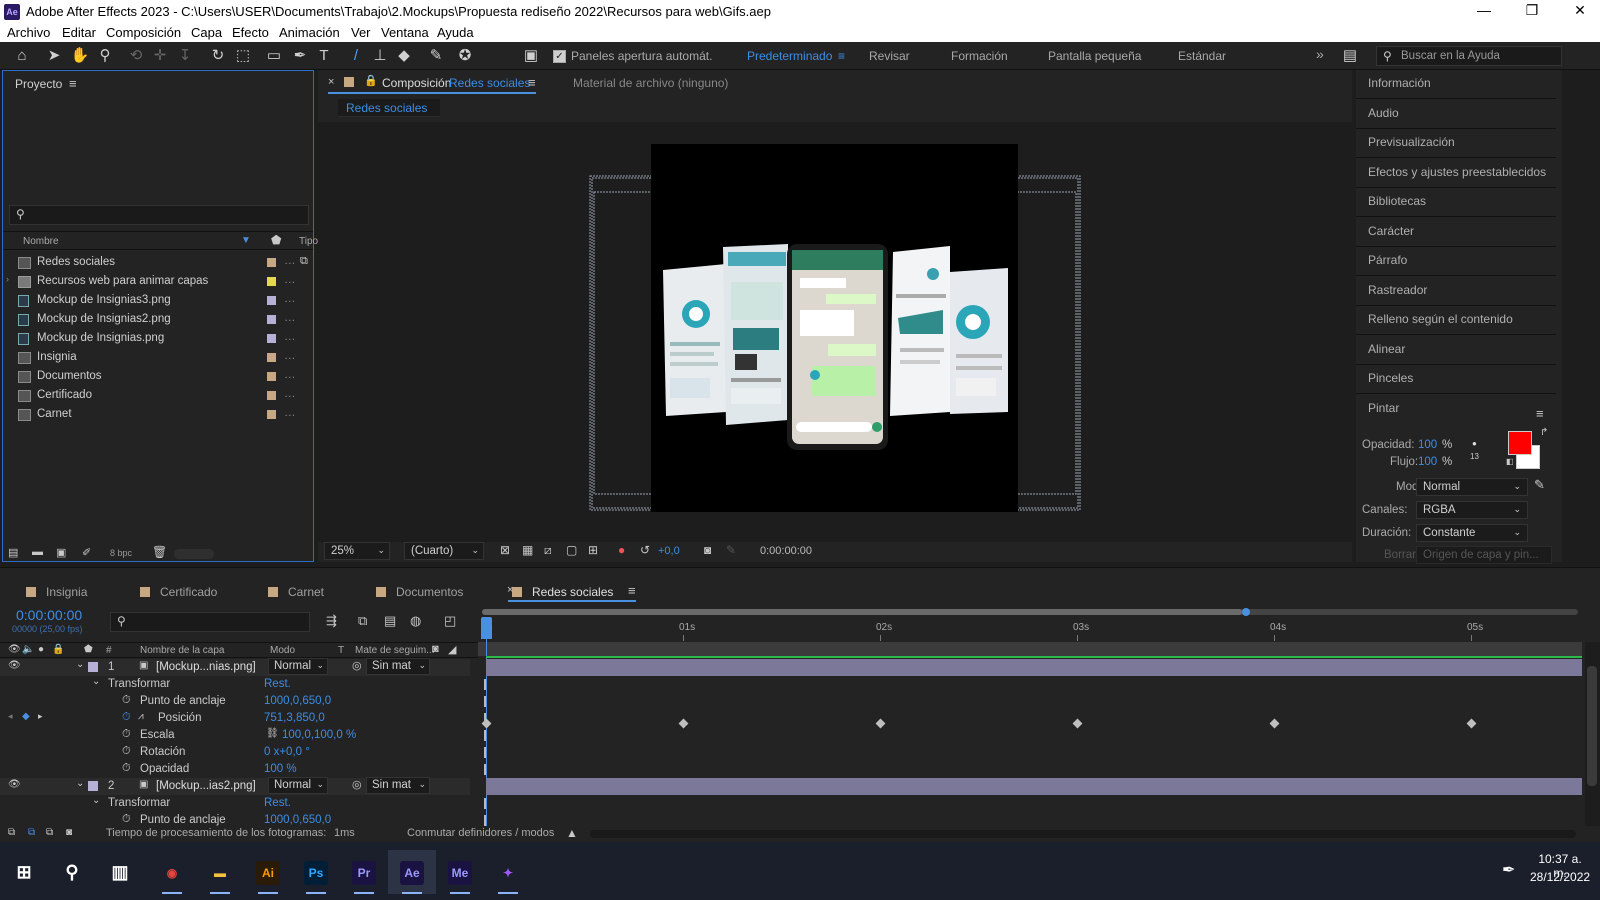 The width and height of the screenshot is (1600, 900). Describe the element at coordinates (1539, 485) in the screenshot. I see `eyedropper-icon: ✎` at that location.